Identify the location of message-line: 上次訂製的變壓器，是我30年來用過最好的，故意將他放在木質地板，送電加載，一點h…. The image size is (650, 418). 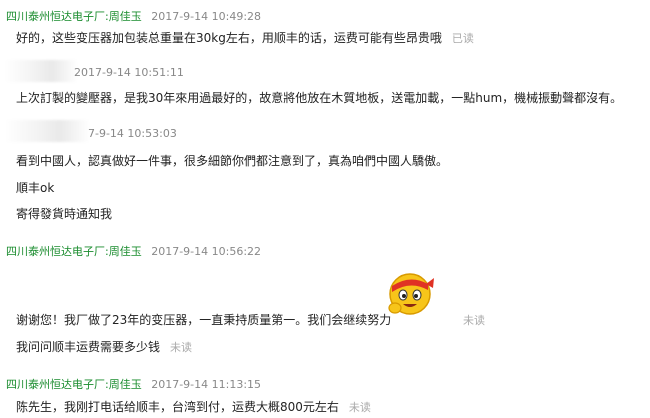
(319, 98).